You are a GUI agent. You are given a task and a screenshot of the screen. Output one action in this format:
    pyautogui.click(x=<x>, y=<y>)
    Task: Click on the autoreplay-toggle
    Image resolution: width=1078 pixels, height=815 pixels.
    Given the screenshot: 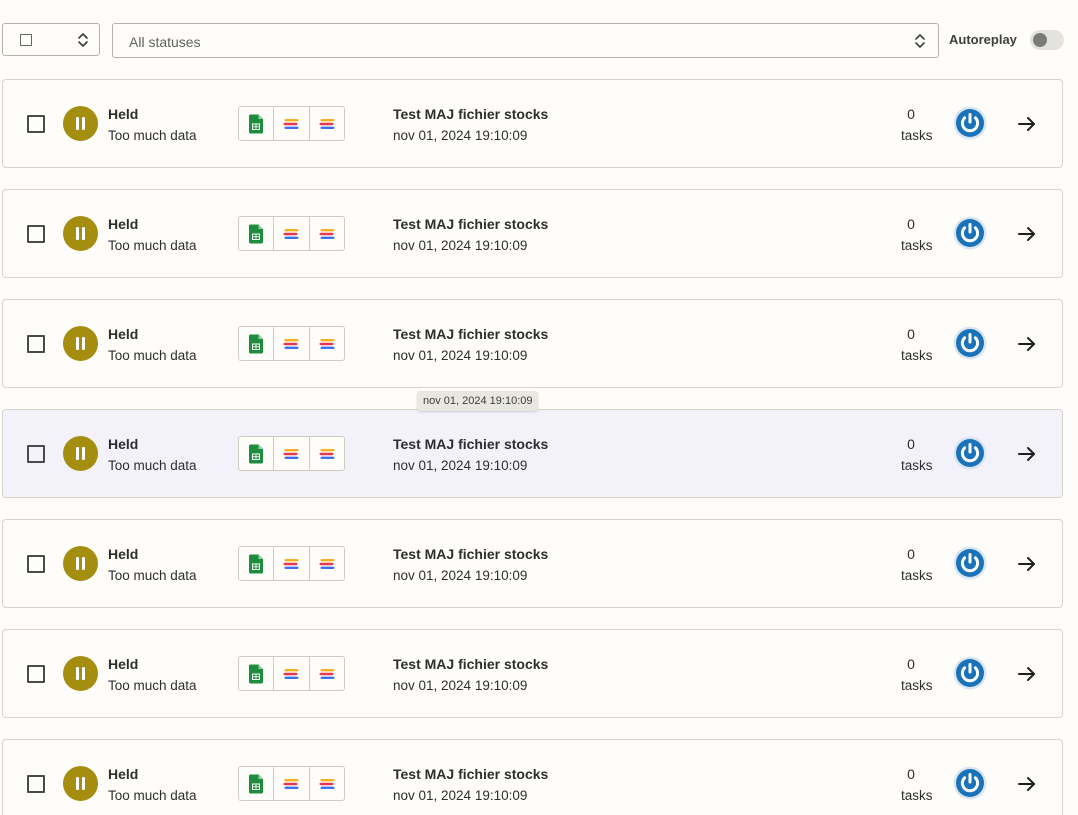 What is the action you would take?
    pyautogui.click(x=1047, y=40)
    